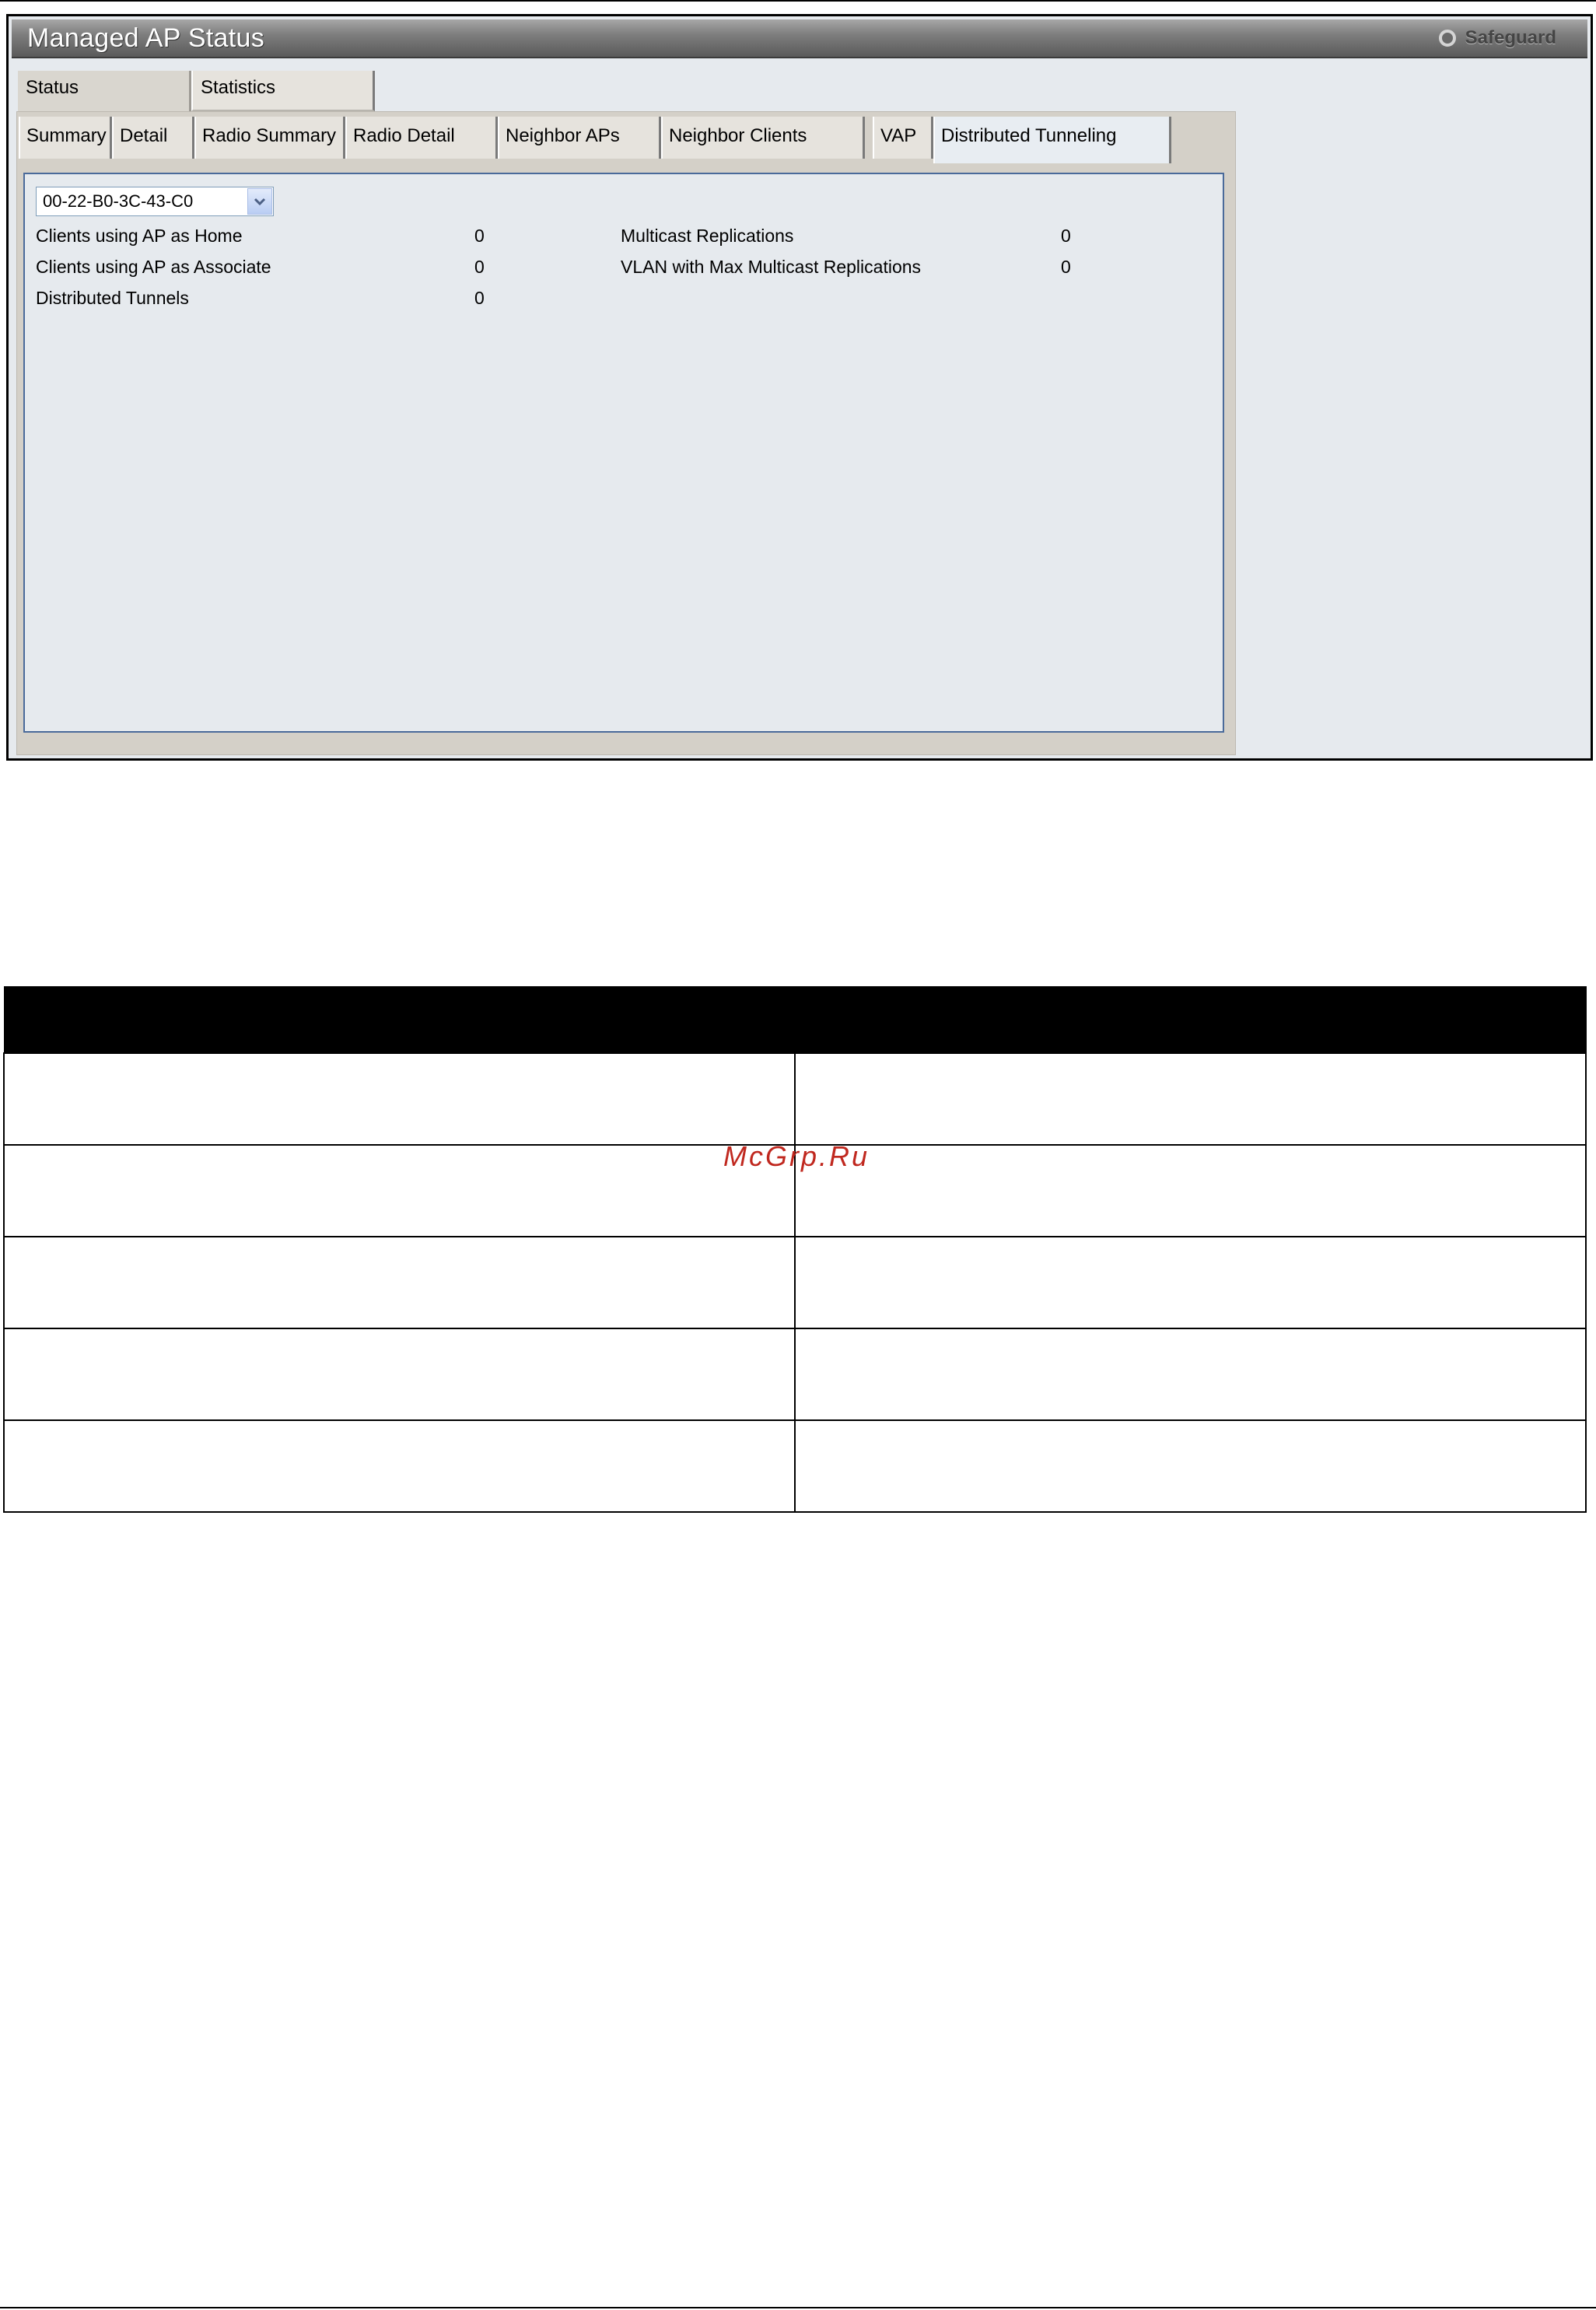 This screenshot has height=2310, width=1596. What do you see at coordinates (903, 138) in the screenshot?
I see `subtab-vap: VAP` at bounding box center [903, 138].